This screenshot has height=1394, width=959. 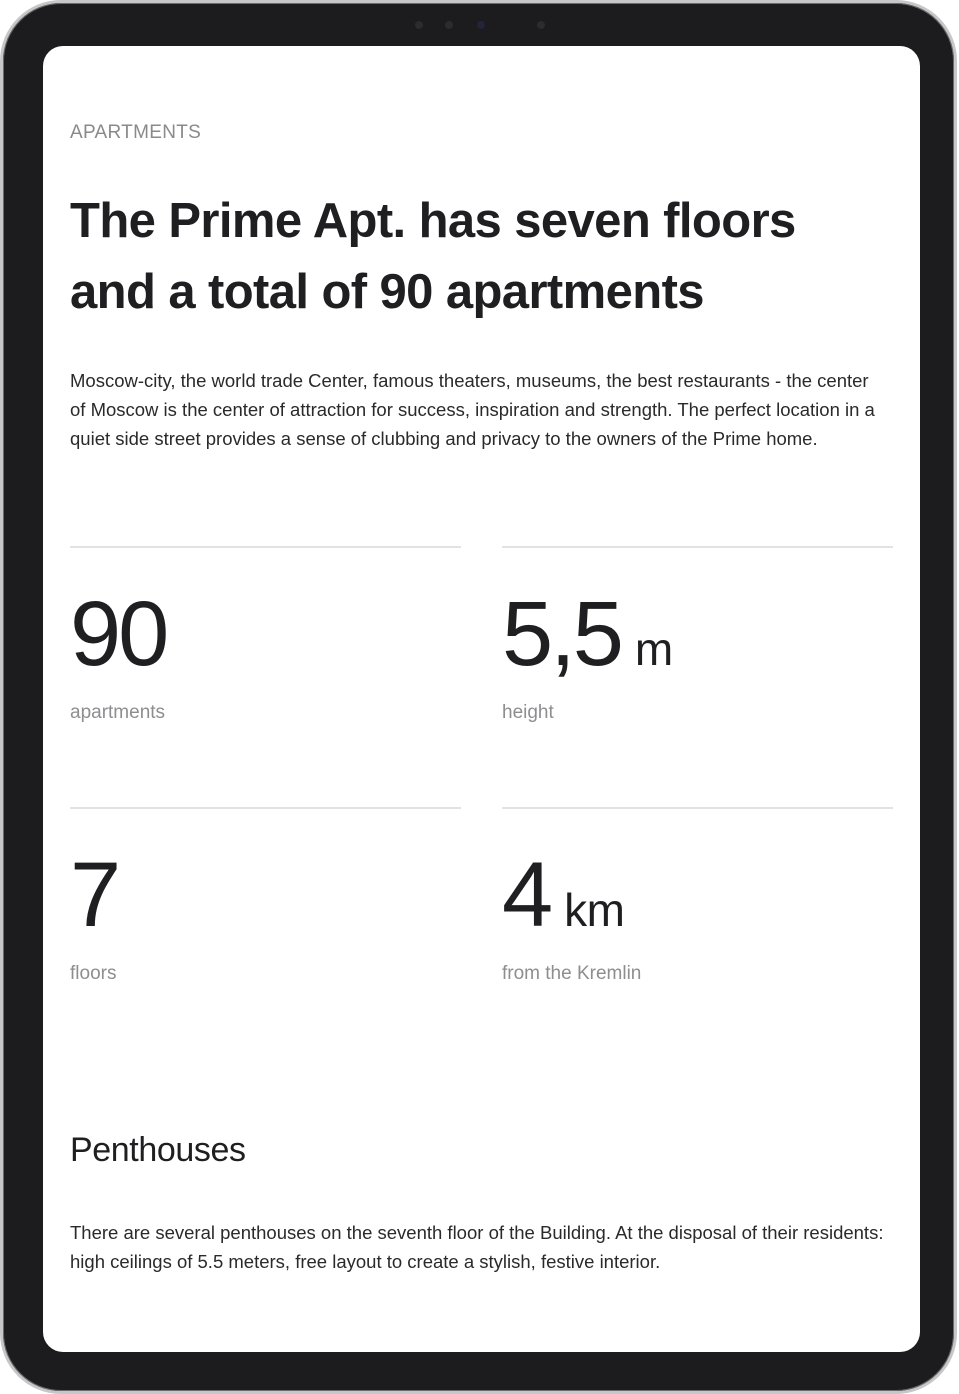 I want to click on camera-icon, so click(x=481, y=25).